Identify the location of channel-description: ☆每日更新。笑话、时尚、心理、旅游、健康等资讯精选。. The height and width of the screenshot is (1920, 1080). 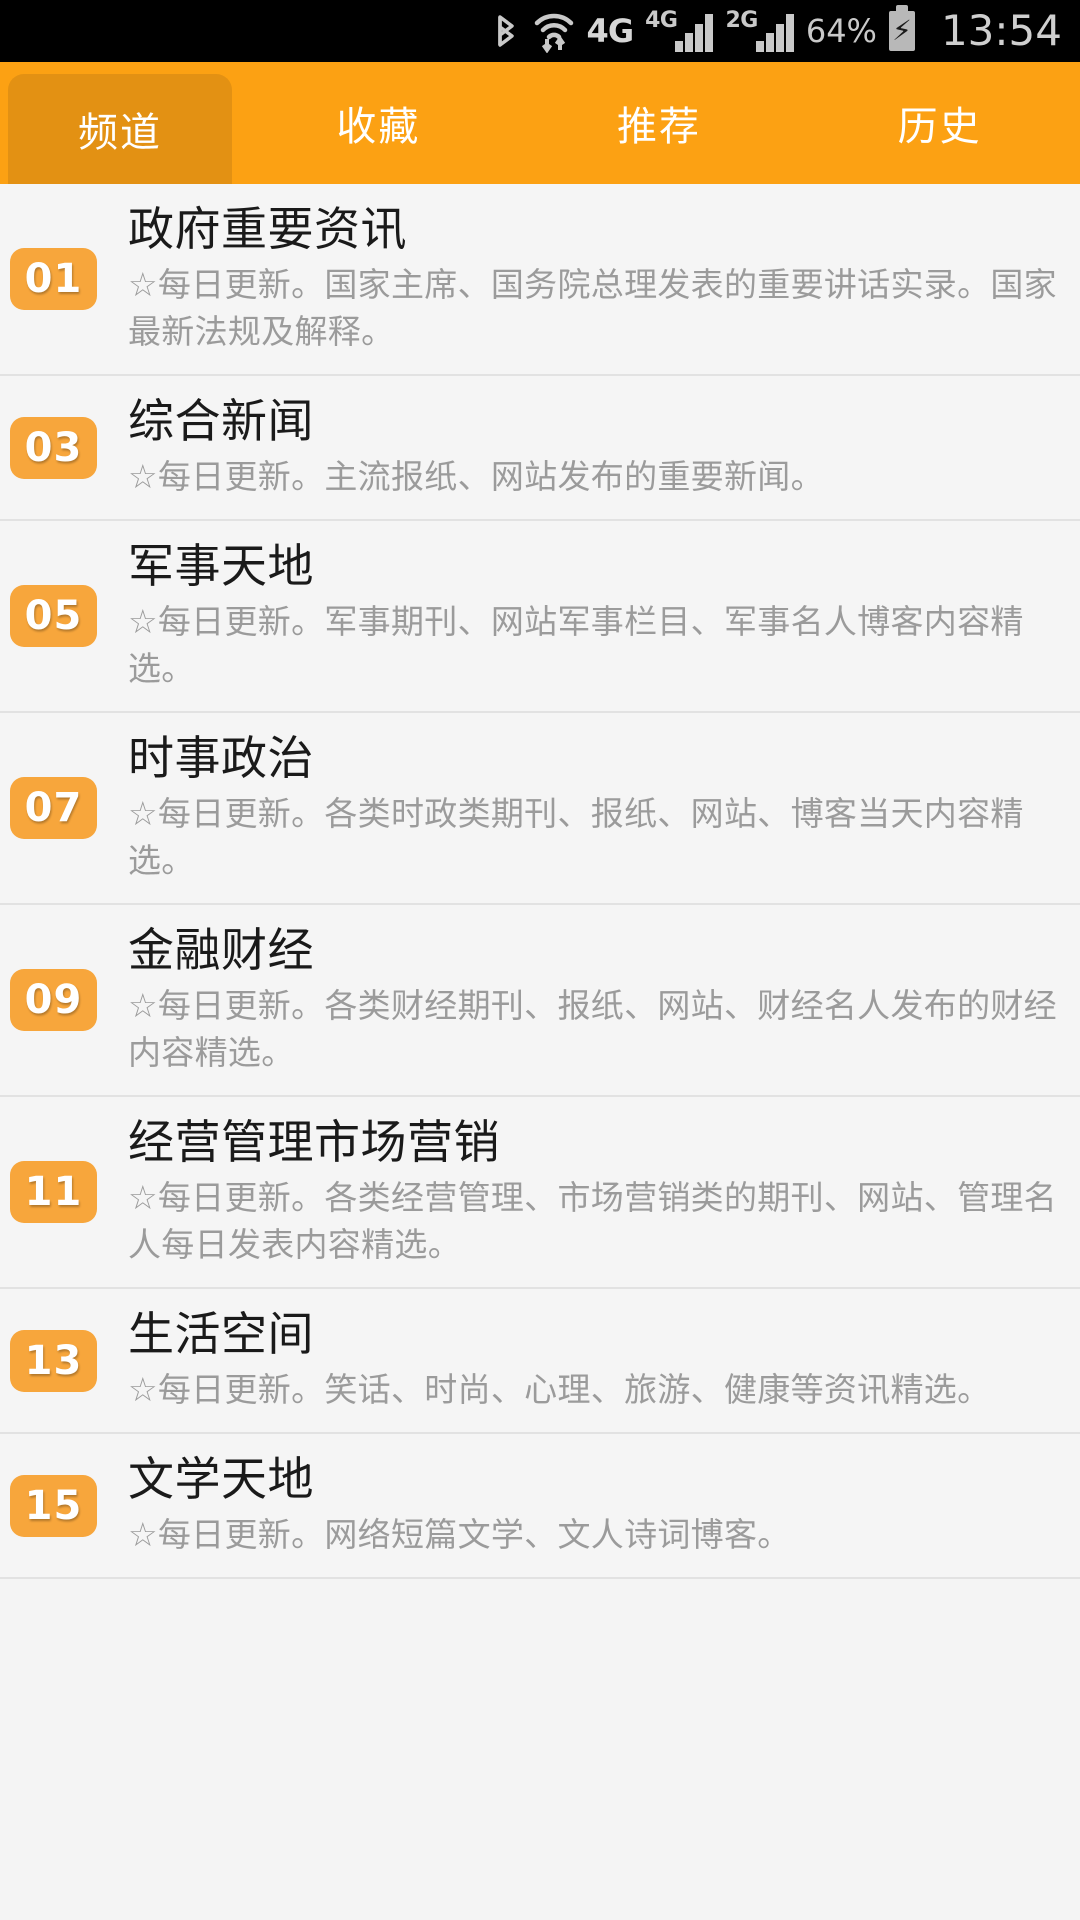
(559, 1390).